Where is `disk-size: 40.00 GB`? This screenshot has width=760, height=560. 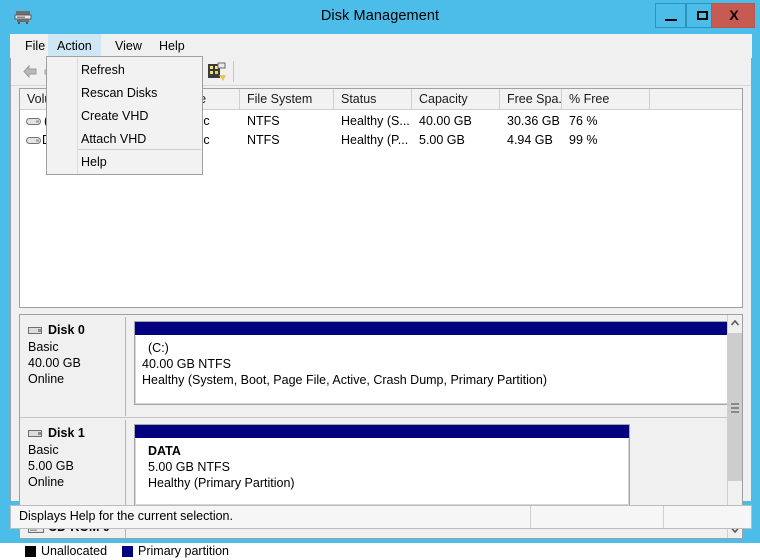 disk-size: 40.00 GB is located at coordinates (54, 363).